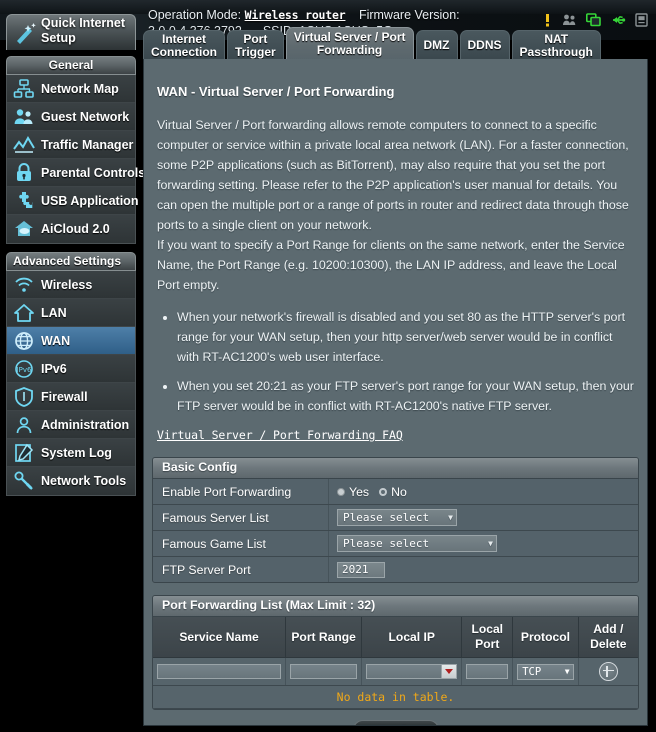  I want to click on quick-internet-setup-label: Quick Internet Setup, so click(83, 30).